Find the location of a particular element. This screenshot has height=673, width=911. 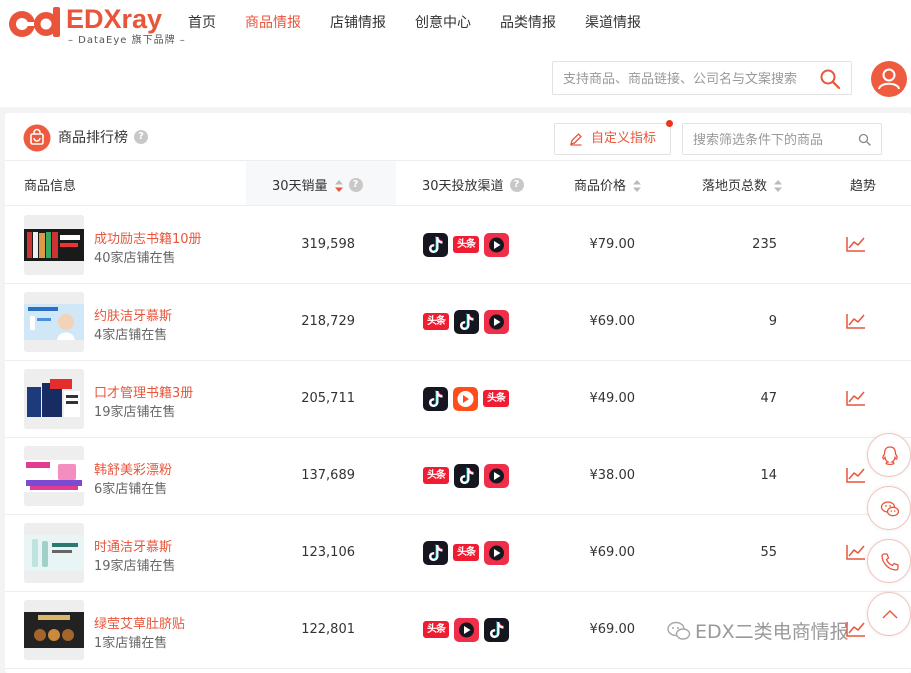

table-row: 韩舒美彩漂粉 6家店铺在售 137,689 头条 ¥38.00 14 is located at coordinates (458, 476).